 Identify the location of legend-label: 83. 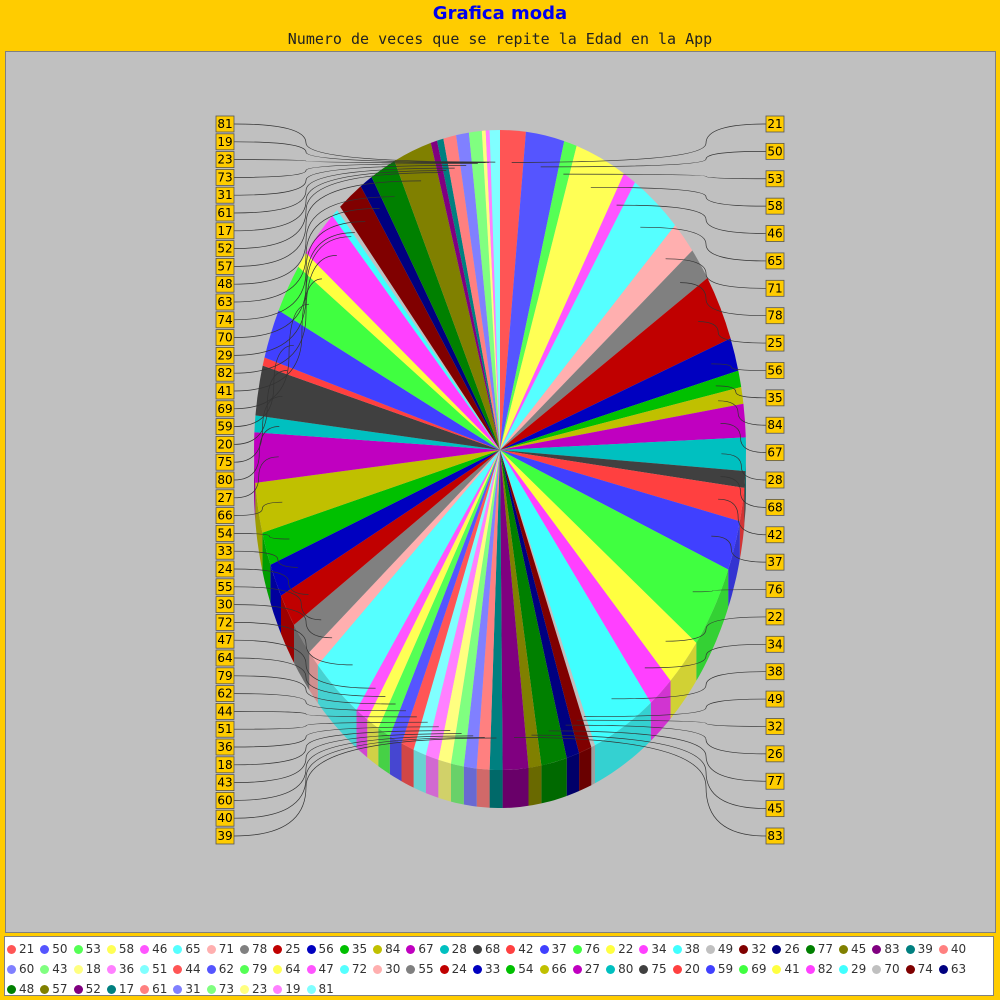
(892, 949).